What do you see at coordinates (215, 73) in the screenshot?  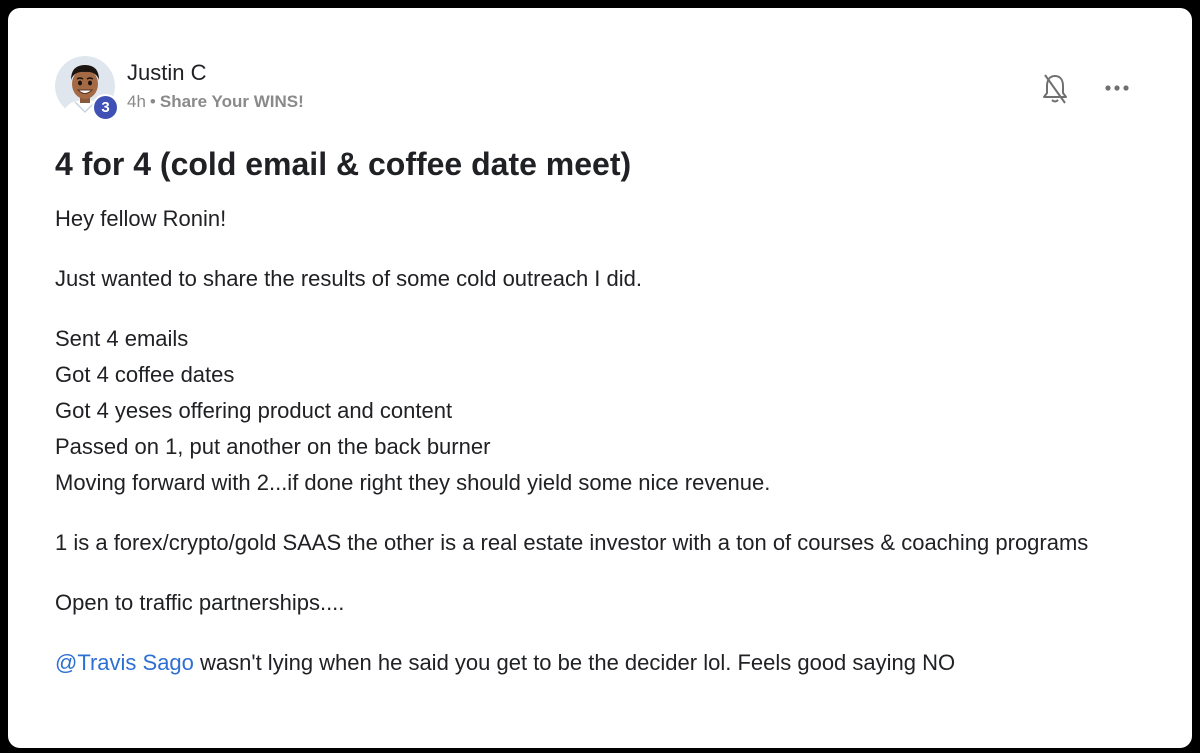 I see `author-name: Justin C` at bounding box center [215, 73].